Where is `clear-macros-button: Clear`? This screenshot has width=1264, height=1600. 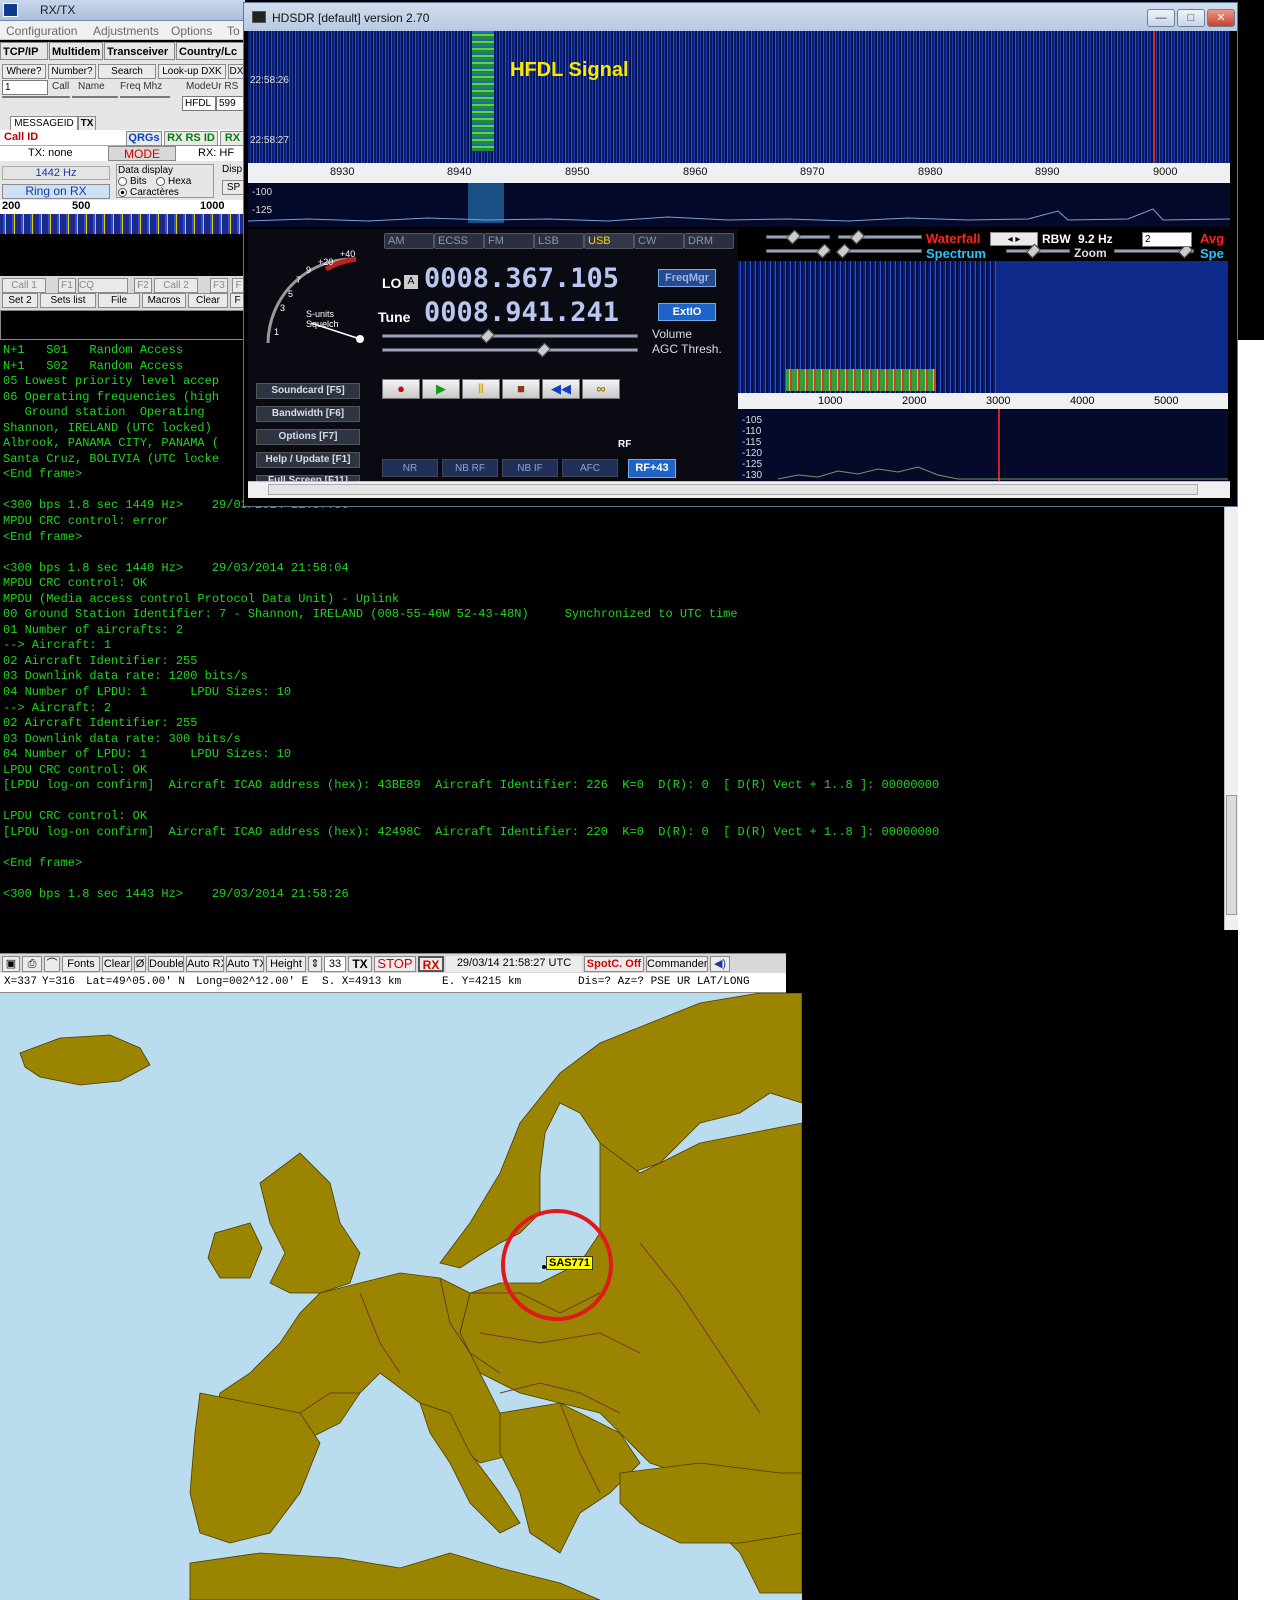
clear-macros-button: Clear is located at coordinates (208, 300).